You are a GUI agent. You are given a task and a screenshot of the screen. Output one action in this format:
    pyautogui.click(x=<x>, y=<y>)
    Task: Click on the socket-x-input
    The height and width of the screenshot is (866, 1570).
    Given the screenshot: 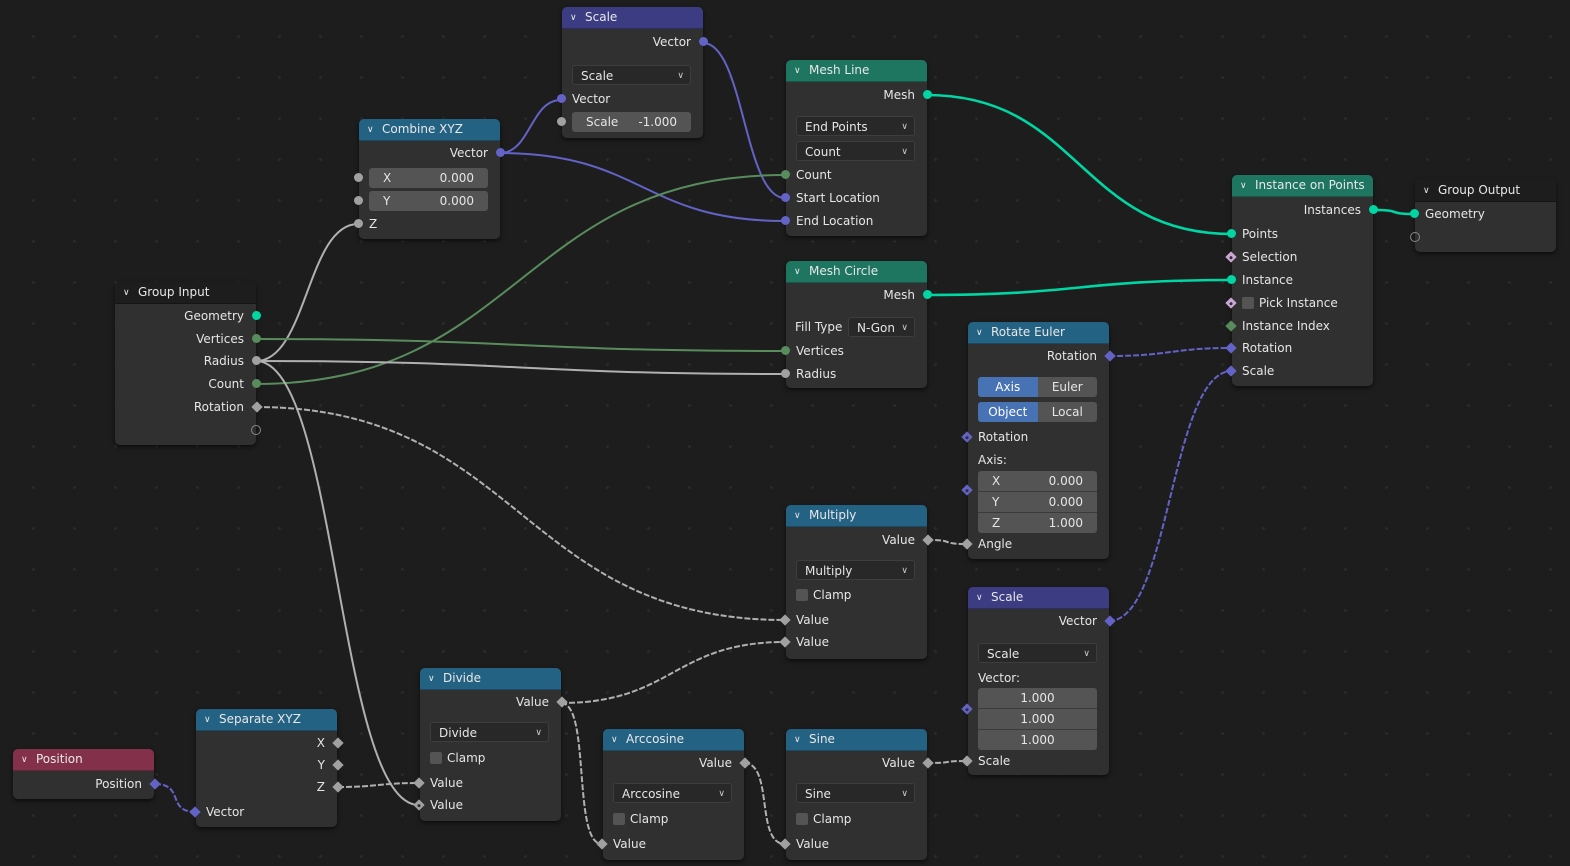 What is the action you would take?
    pyautogui.click(x=358, y=177)
    